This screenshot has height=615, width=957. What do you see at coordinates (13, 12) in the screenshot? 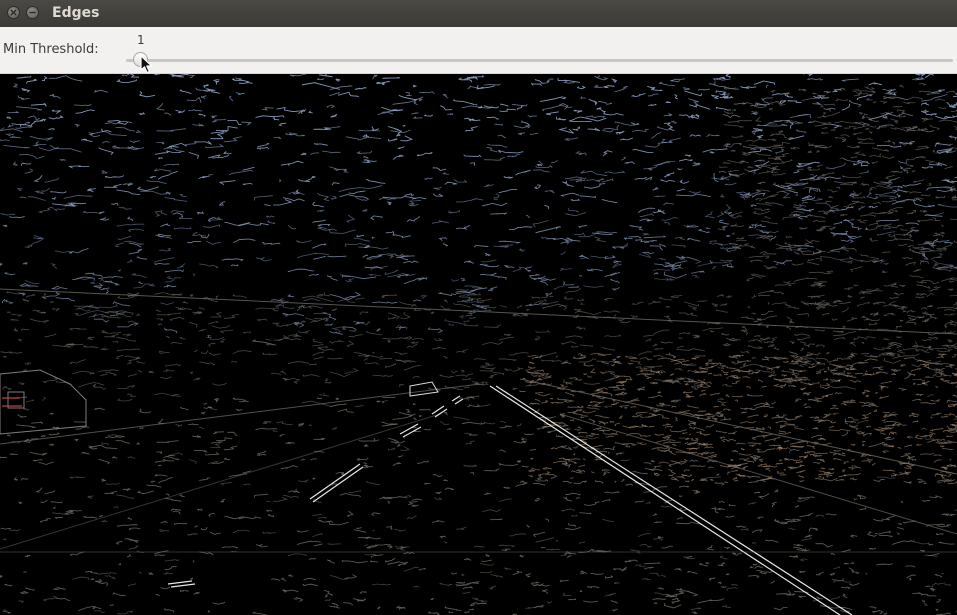
I see `close-icon` at bounding box center [13, 12].